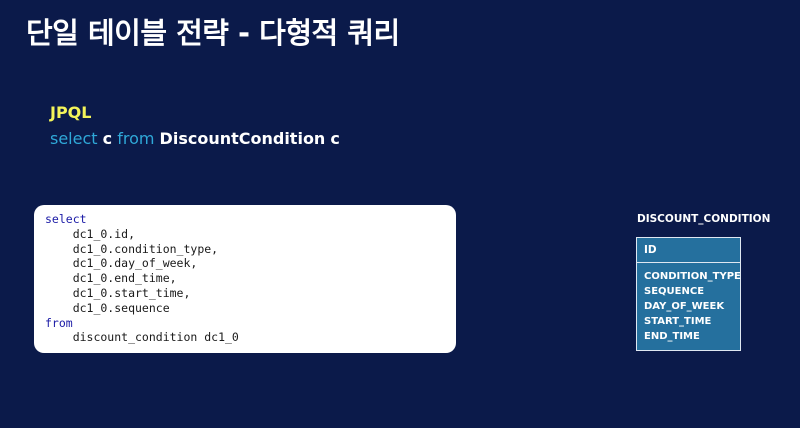 Image resolution: width=800 pixels, height=428 pixels. I want to click on jpql-label: JPQL, so click(71, 112).